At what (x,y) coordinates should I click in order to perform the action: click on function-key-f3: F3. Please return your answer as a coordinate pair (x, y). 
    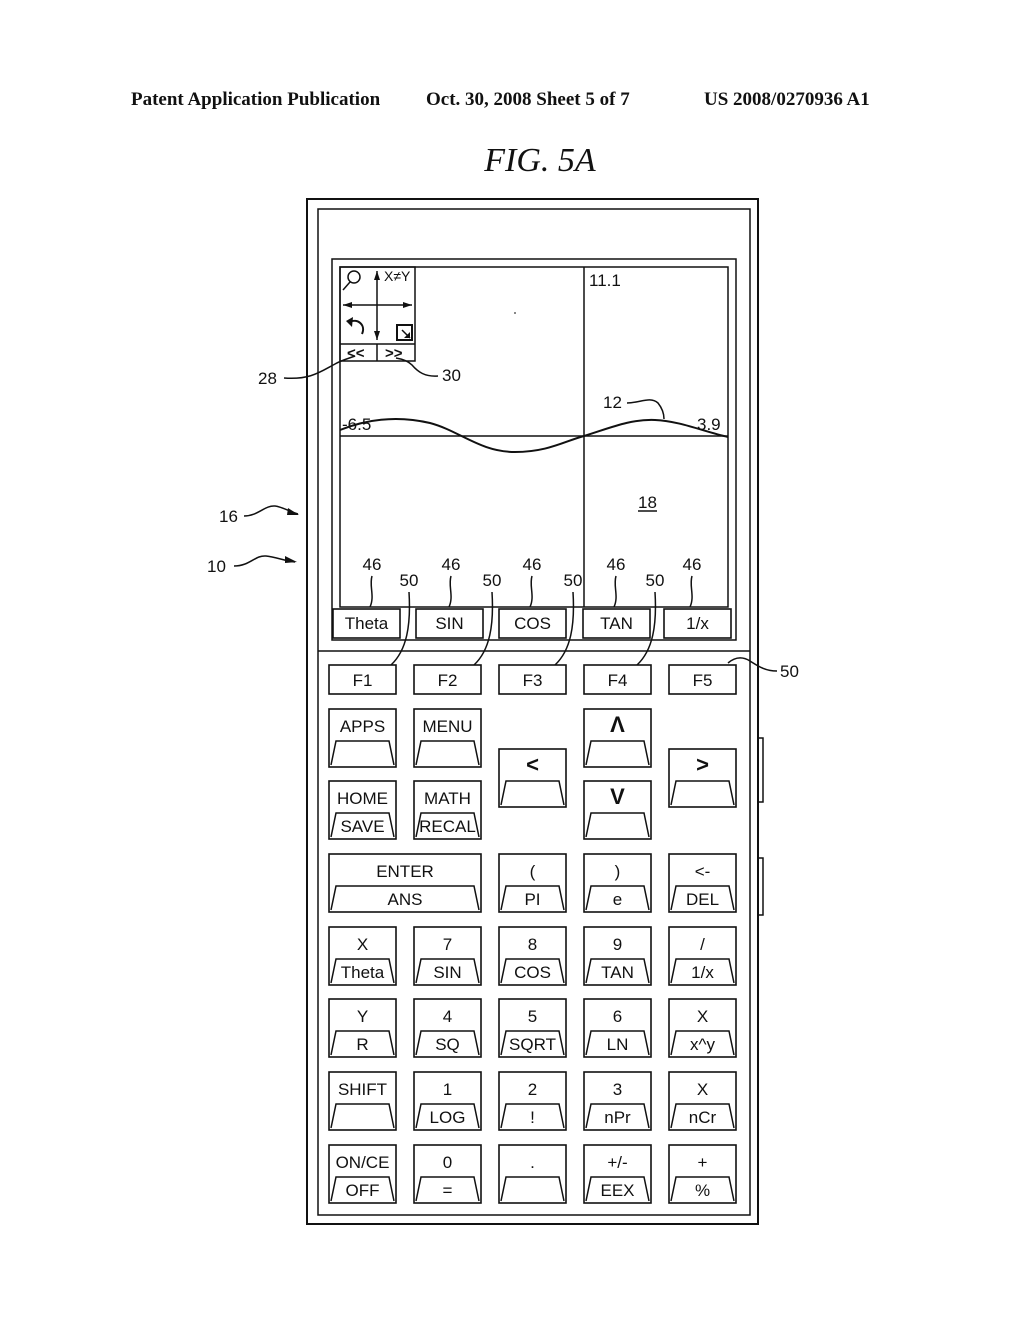
    Looking at the image, I should click on (532, 679).